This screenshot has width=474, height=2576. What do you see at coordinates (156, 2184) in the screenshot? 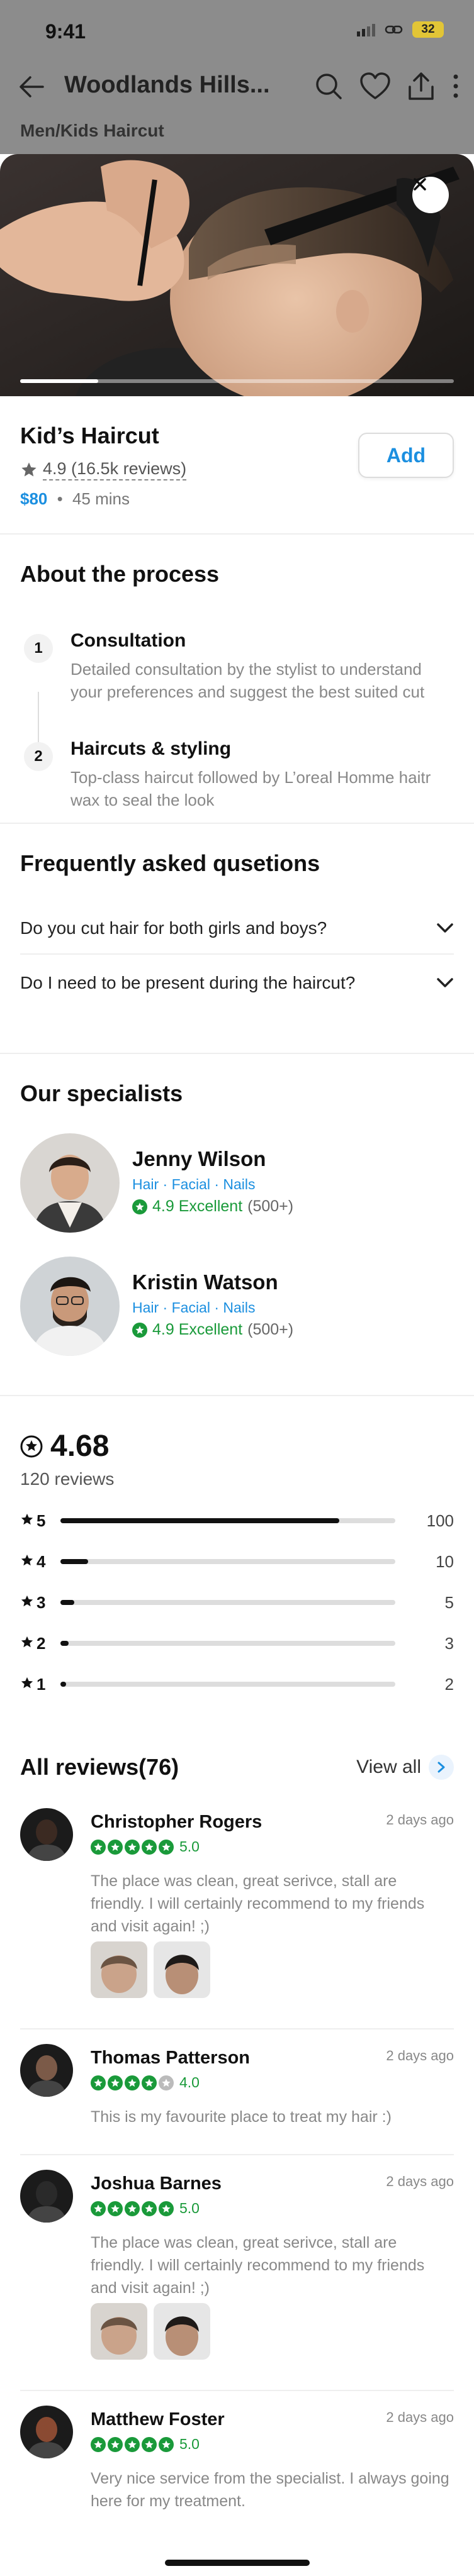
I see `reviewer-name: Joshua Barnes` at bounding box center [156, 2184].